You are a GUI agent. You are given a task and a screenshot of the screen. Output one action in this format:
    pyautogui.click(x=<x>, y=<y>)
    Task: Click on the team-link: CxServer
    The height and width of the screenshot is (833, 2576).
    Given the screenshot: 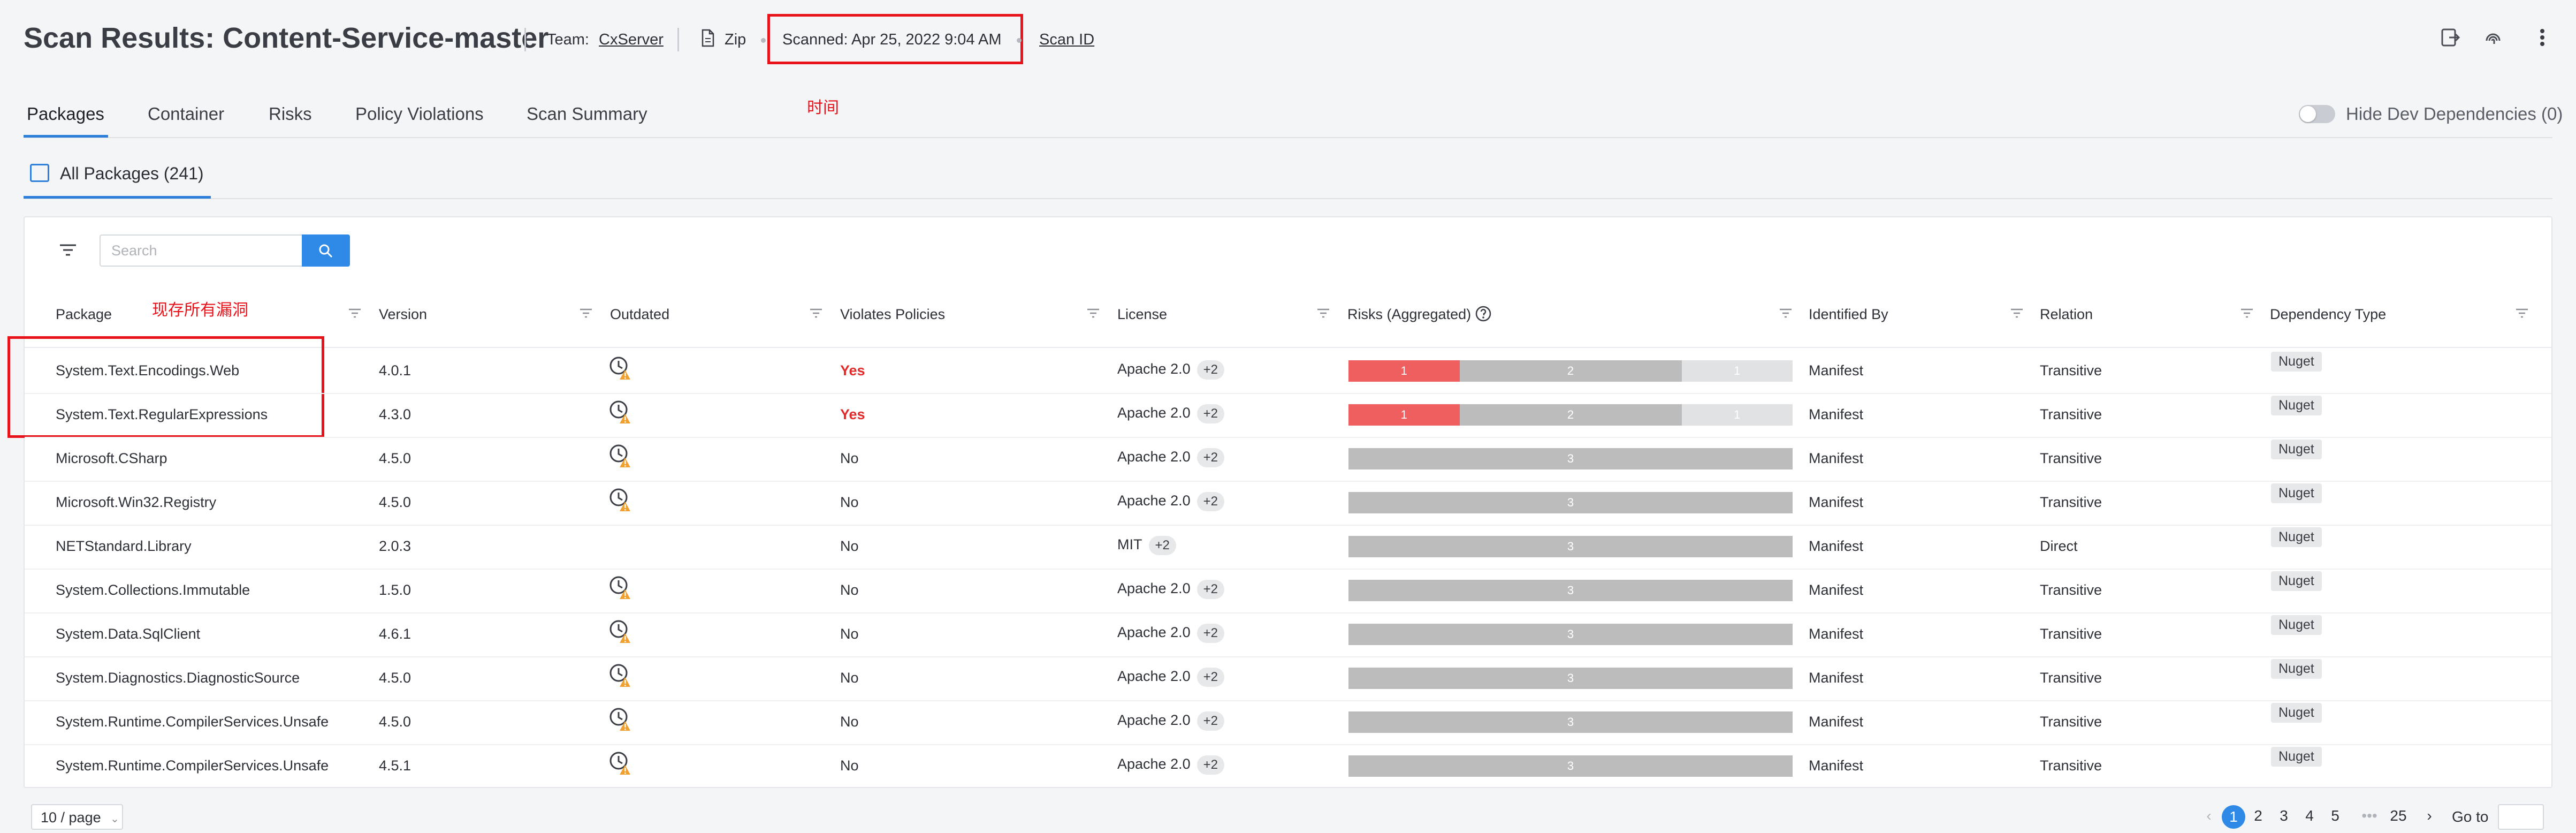 What is the action you would take?
    pyautogui.click(x=631, y=40)
    